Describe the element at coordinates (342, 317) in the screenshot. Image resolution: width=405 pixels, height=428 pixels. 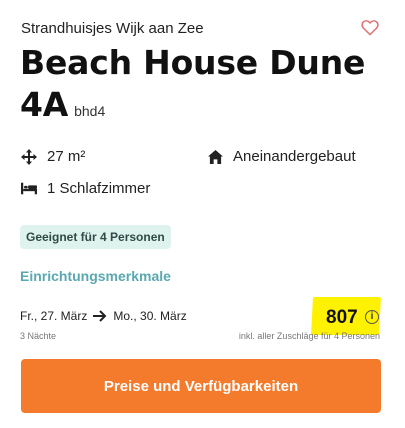
I see `price-amount: 807` at that location.